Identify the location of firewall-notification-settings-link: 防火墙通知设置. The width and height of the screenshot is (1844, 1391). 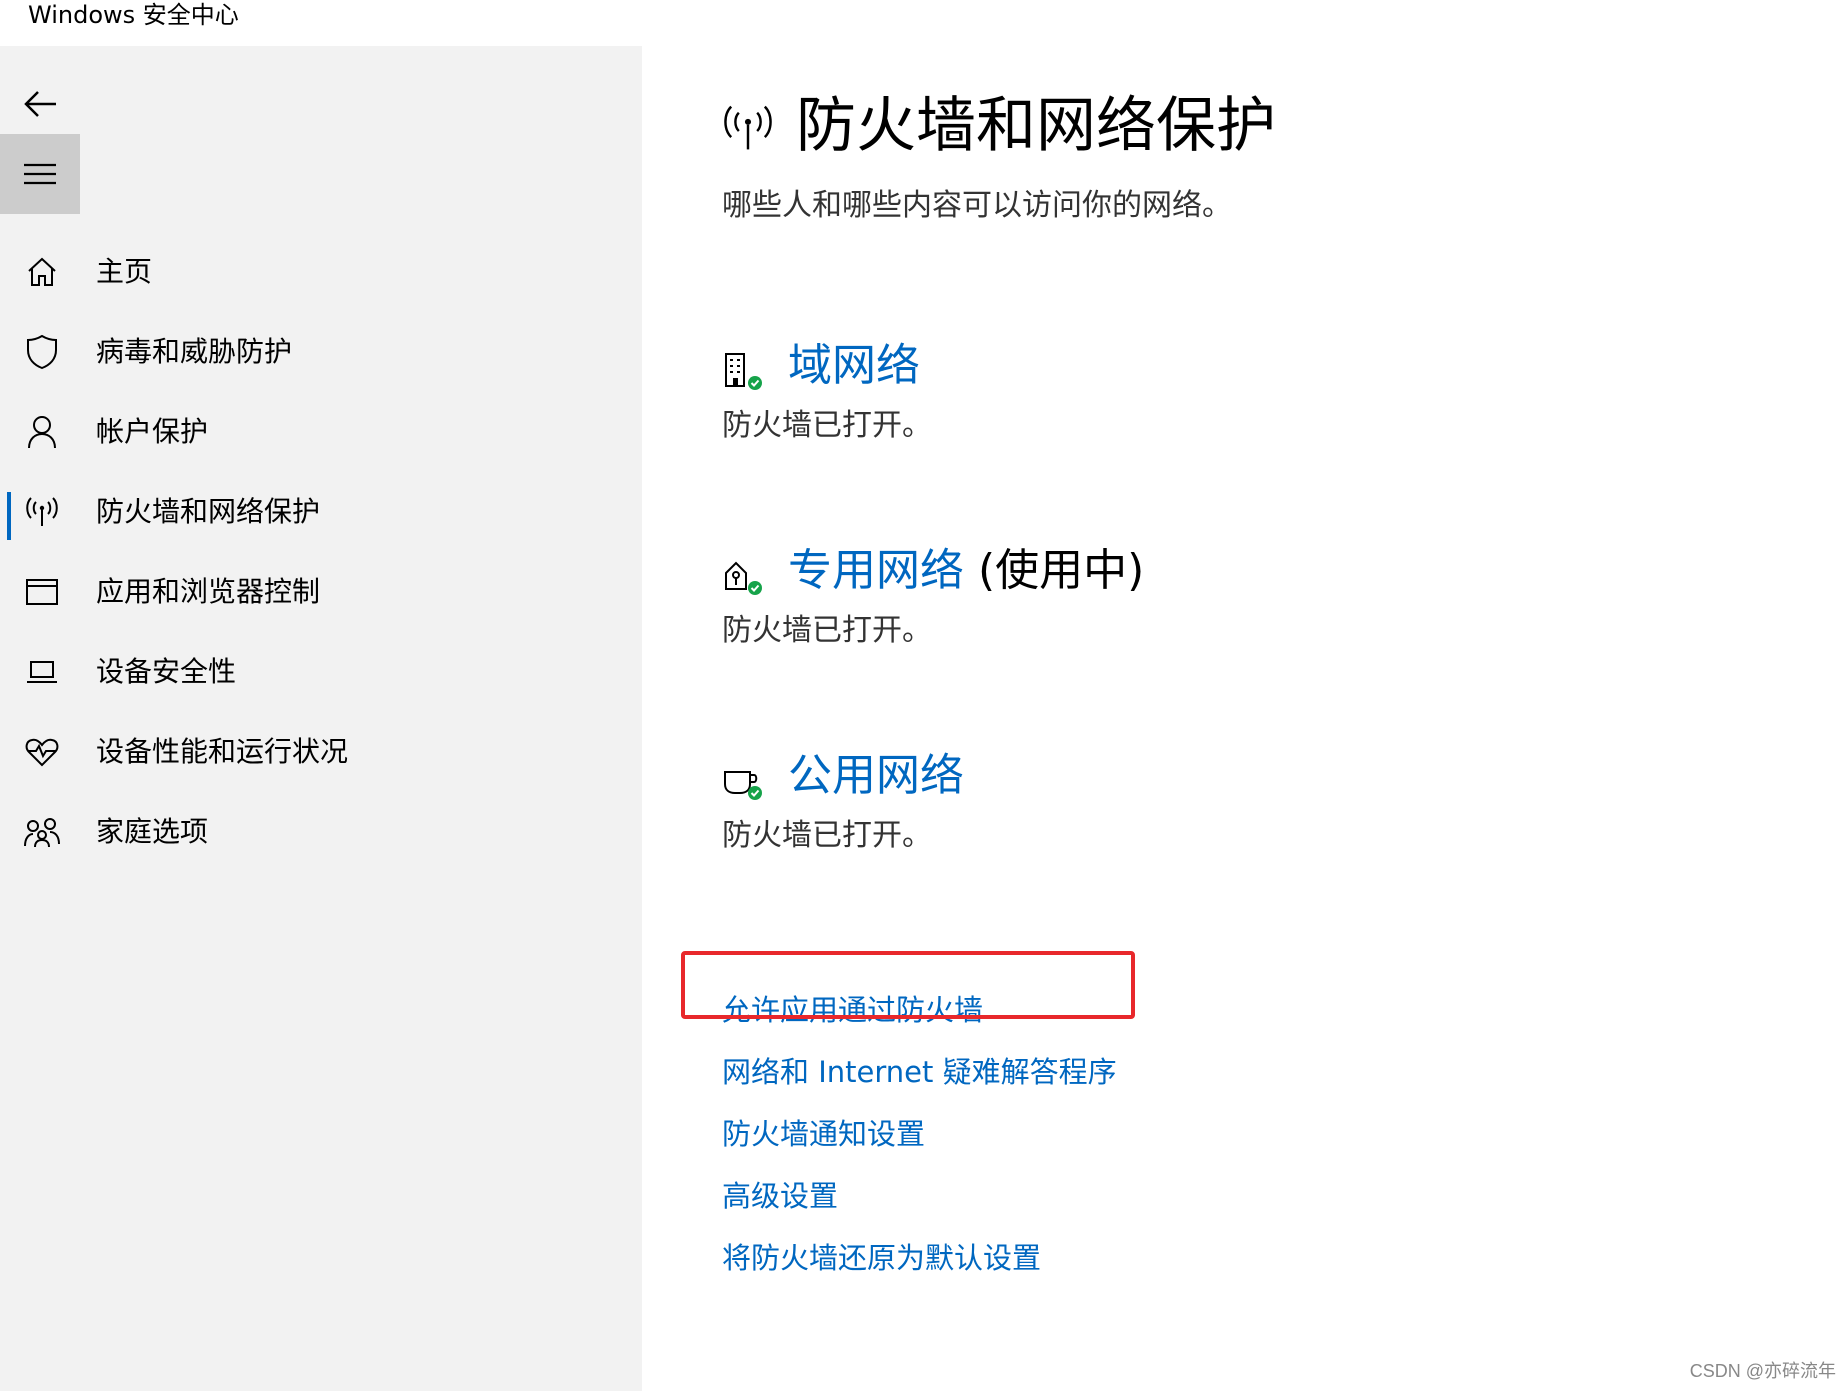
(823, 1134).